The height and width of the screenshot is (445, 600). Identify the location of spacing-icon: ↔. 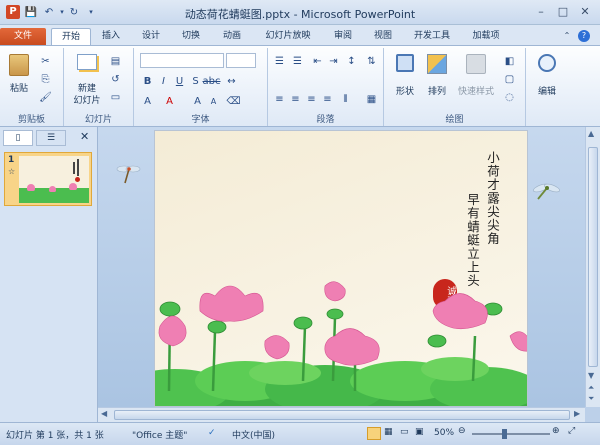
(231, 81).